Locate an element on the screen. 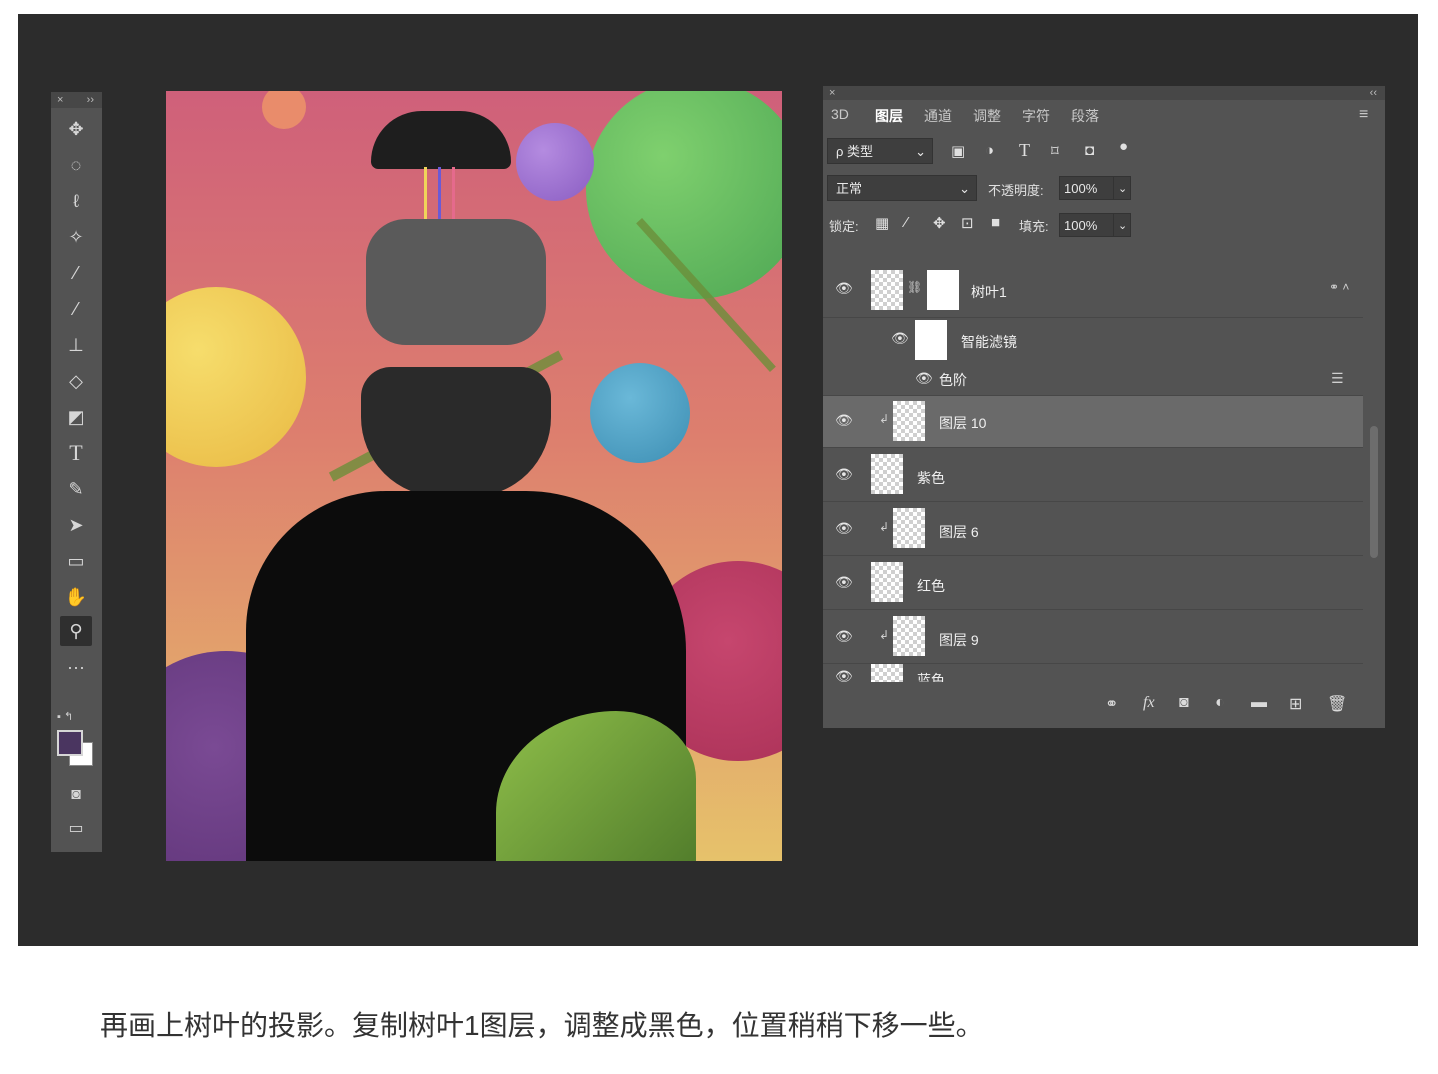  magic-wand-tool: ✧ is located at coordinates (76, 237).